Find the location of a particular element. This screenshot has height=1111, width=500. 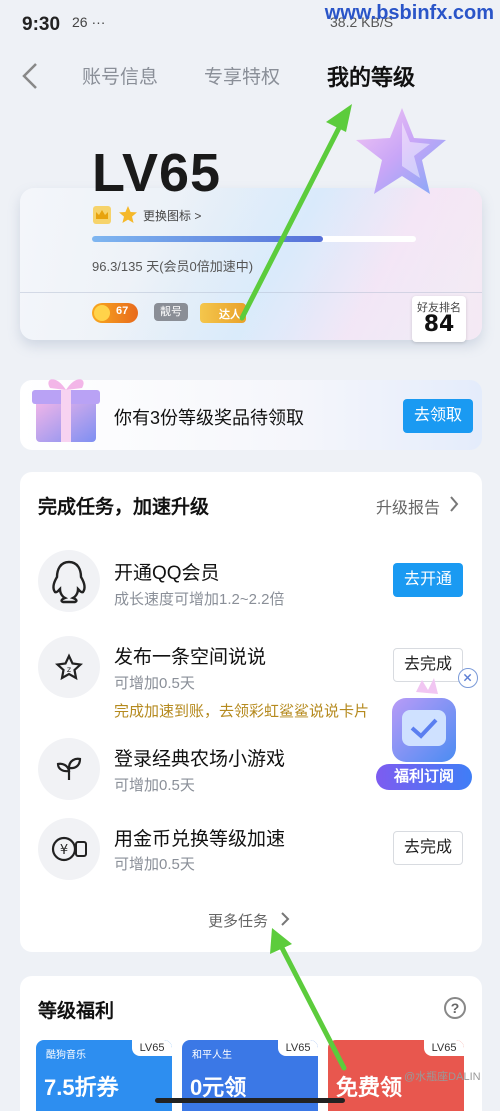

level-progress-fill is located at coordinates (207, 239).